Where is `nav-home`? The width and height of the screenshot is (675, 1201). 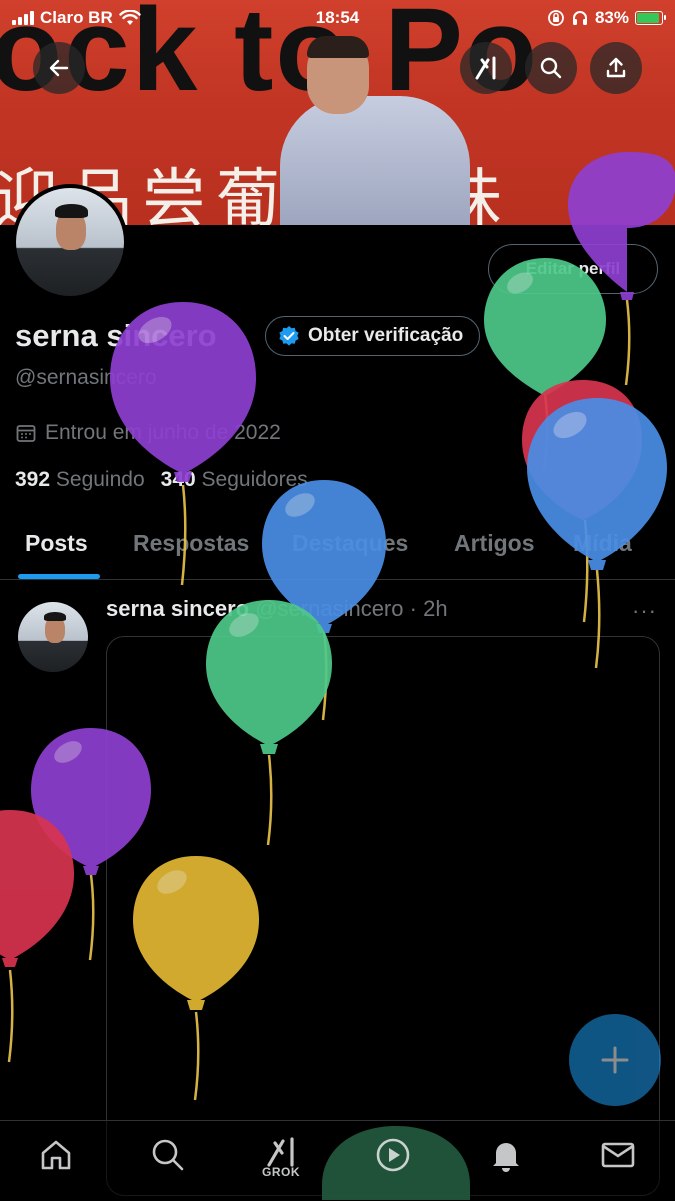
nav-home is located at coordinates (56, 1165).